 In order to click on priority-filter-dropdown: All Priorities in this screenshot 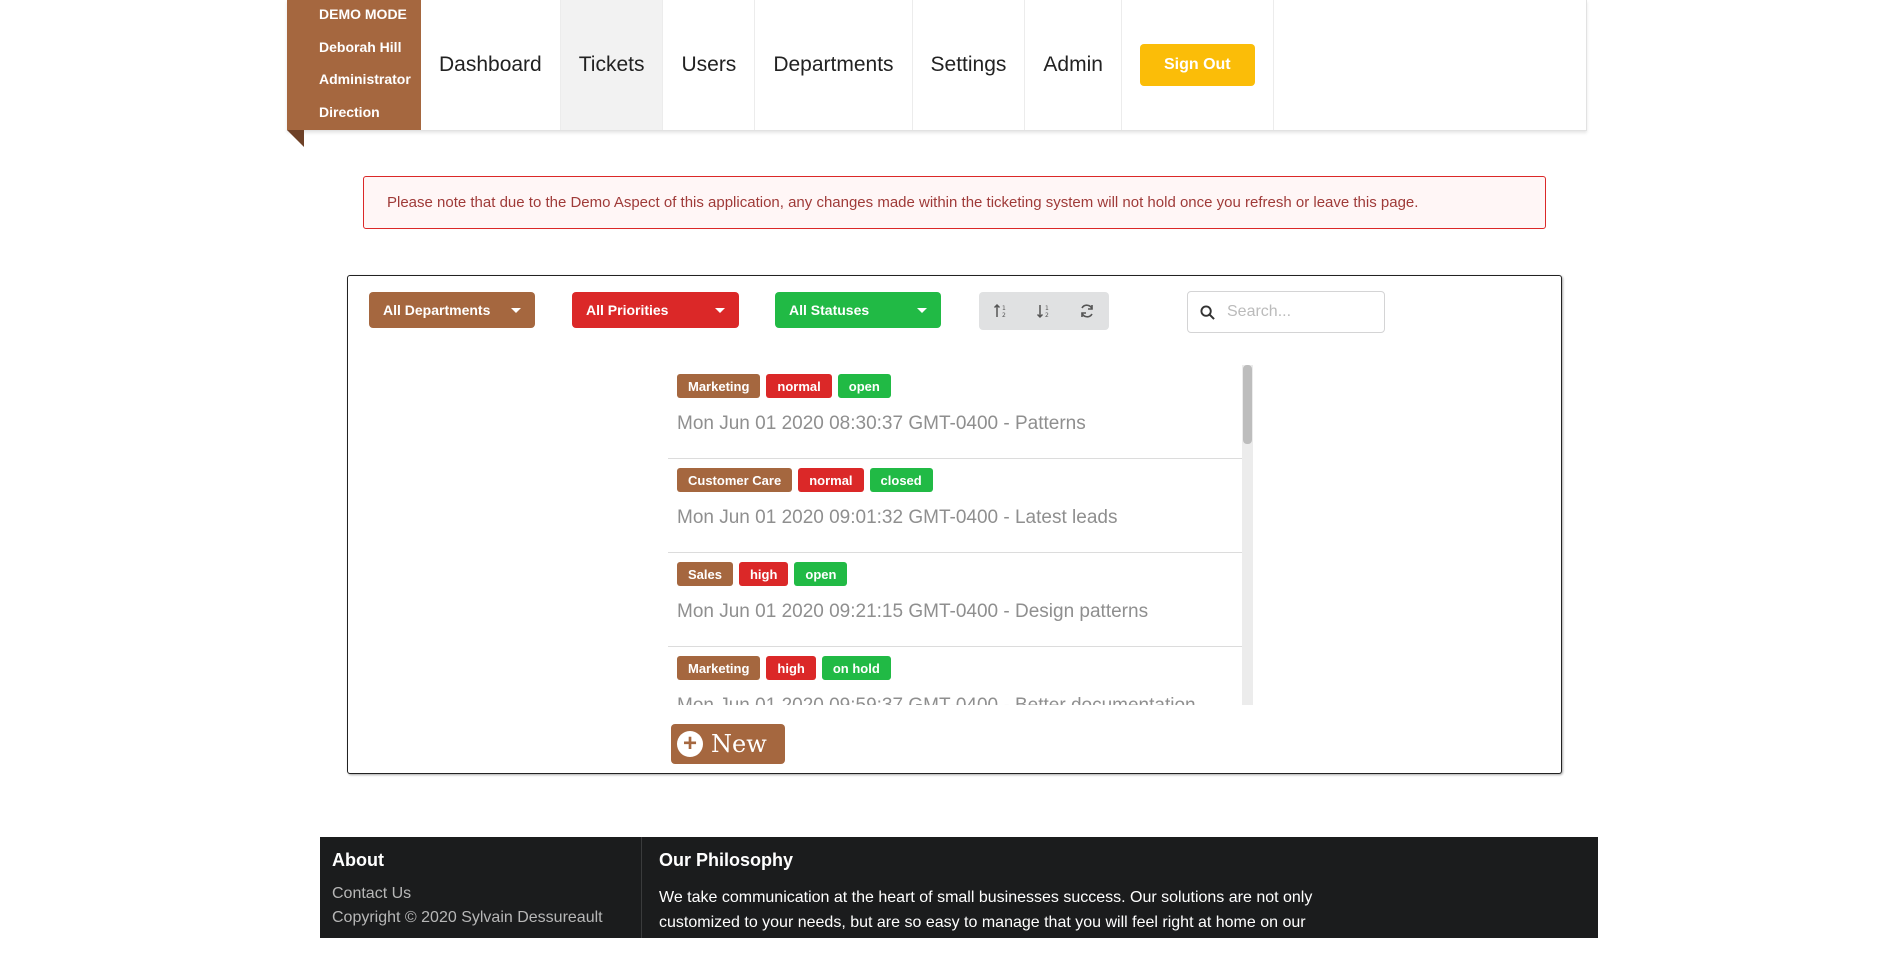, I will do `click(655, 310)`.